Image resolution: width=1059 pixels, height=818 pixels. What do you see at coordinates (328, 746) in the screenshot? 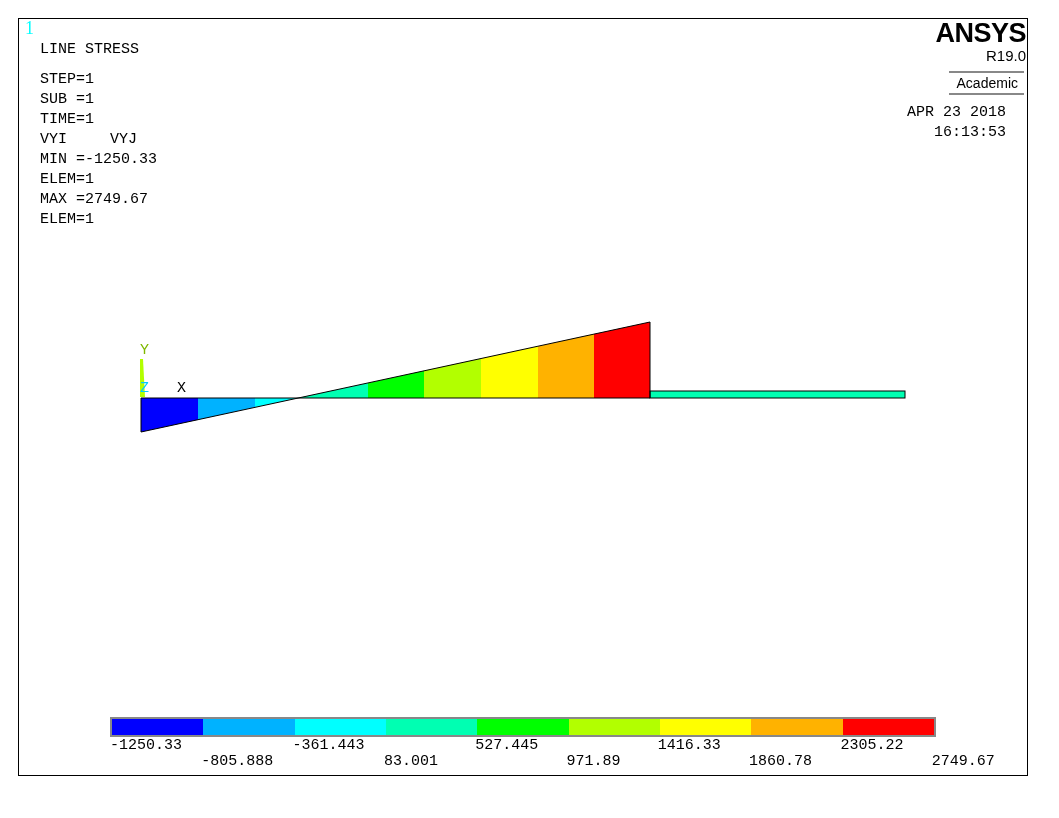
I see `legend-value: -361.443` at bounding box center [328, 746].